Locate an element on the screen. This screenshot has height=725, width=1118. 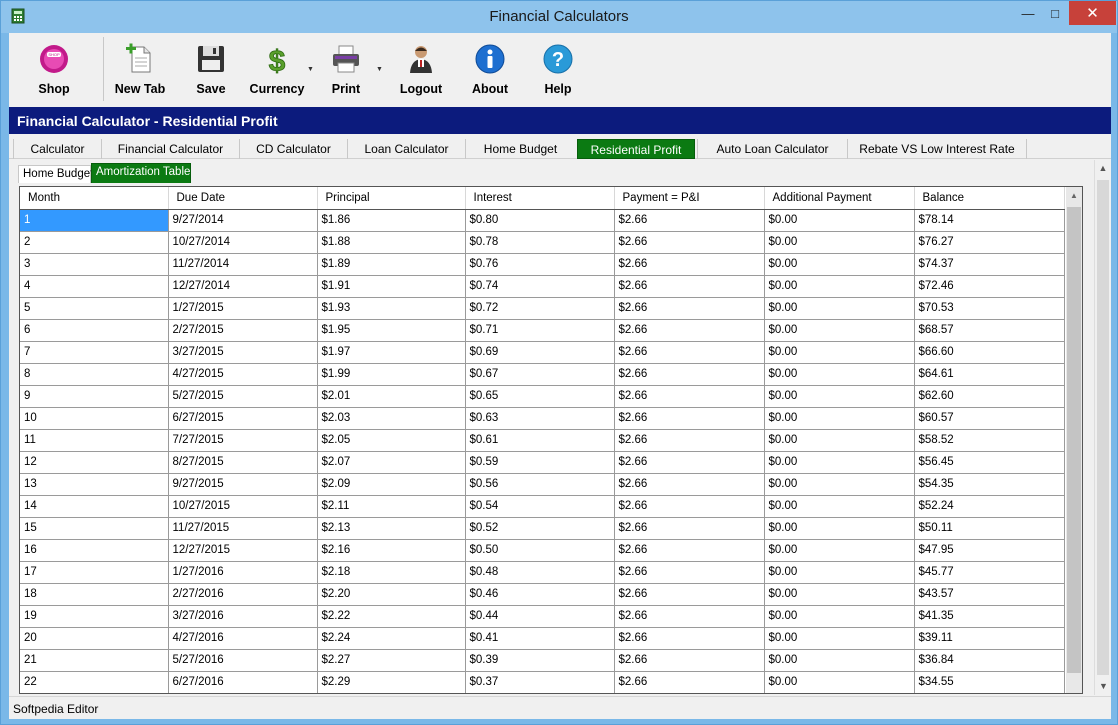
column-header-payment: Payment = P&I is located at coordinates (689, 198).